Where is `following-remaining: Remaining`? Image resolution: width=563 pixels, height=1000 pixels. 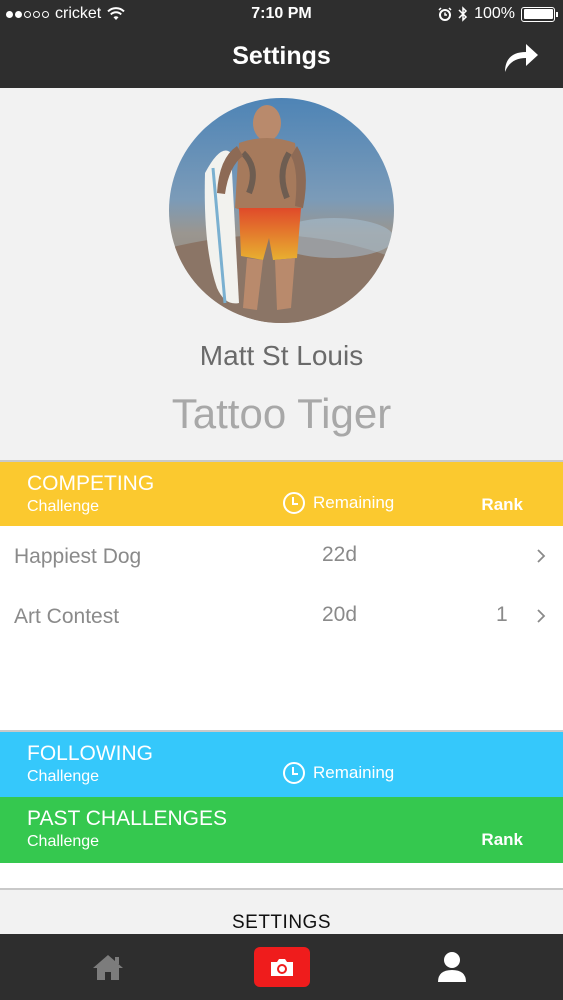
following-remaining: Remaining is located at coordinates (338, 773).